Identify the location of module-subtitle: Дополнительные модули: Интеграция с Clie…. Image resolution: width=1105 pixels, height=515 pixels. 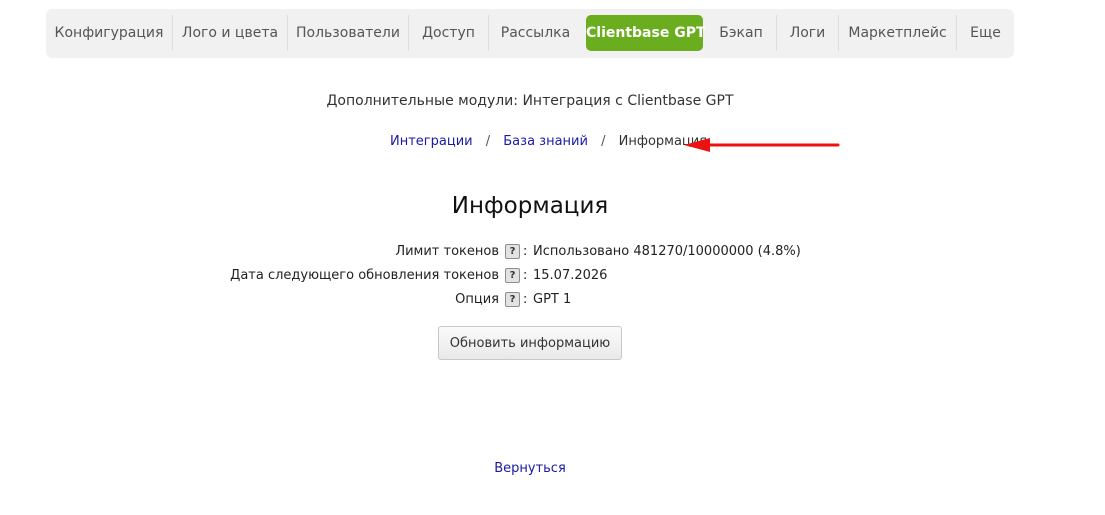
(530, 101).